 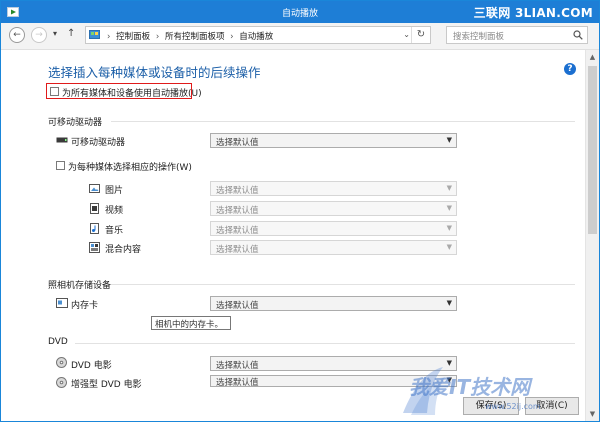 What do you see at coordinates (237, 211) in the screenshot?
I see `video-select-value: 选择默认值` at bounding box center [237, 211].